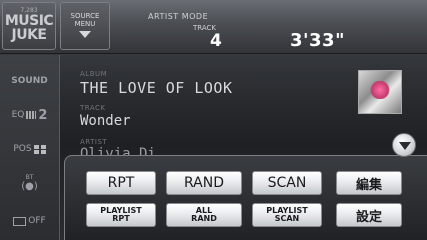 This screenshot has height=240, width=427. What do you see at coordinates (37, 221) in the screenshot?
I see `off-label: OFF` at bounding box center [37, 221].